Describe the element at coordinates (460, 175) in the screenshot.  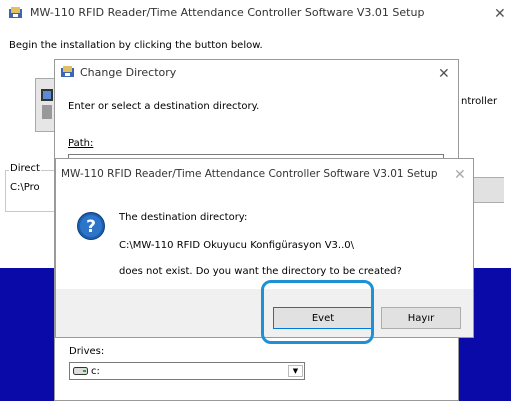
I see `dialog-close-icon: ✕` at that location.